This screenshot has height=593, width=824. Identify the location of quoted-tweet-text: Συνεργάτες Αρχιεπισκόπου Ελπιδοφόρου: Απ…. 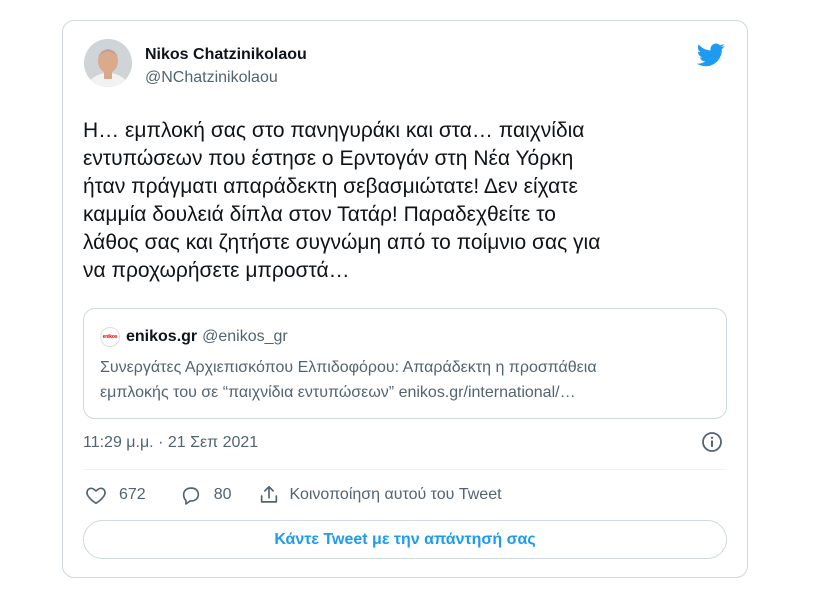
(348, 380).